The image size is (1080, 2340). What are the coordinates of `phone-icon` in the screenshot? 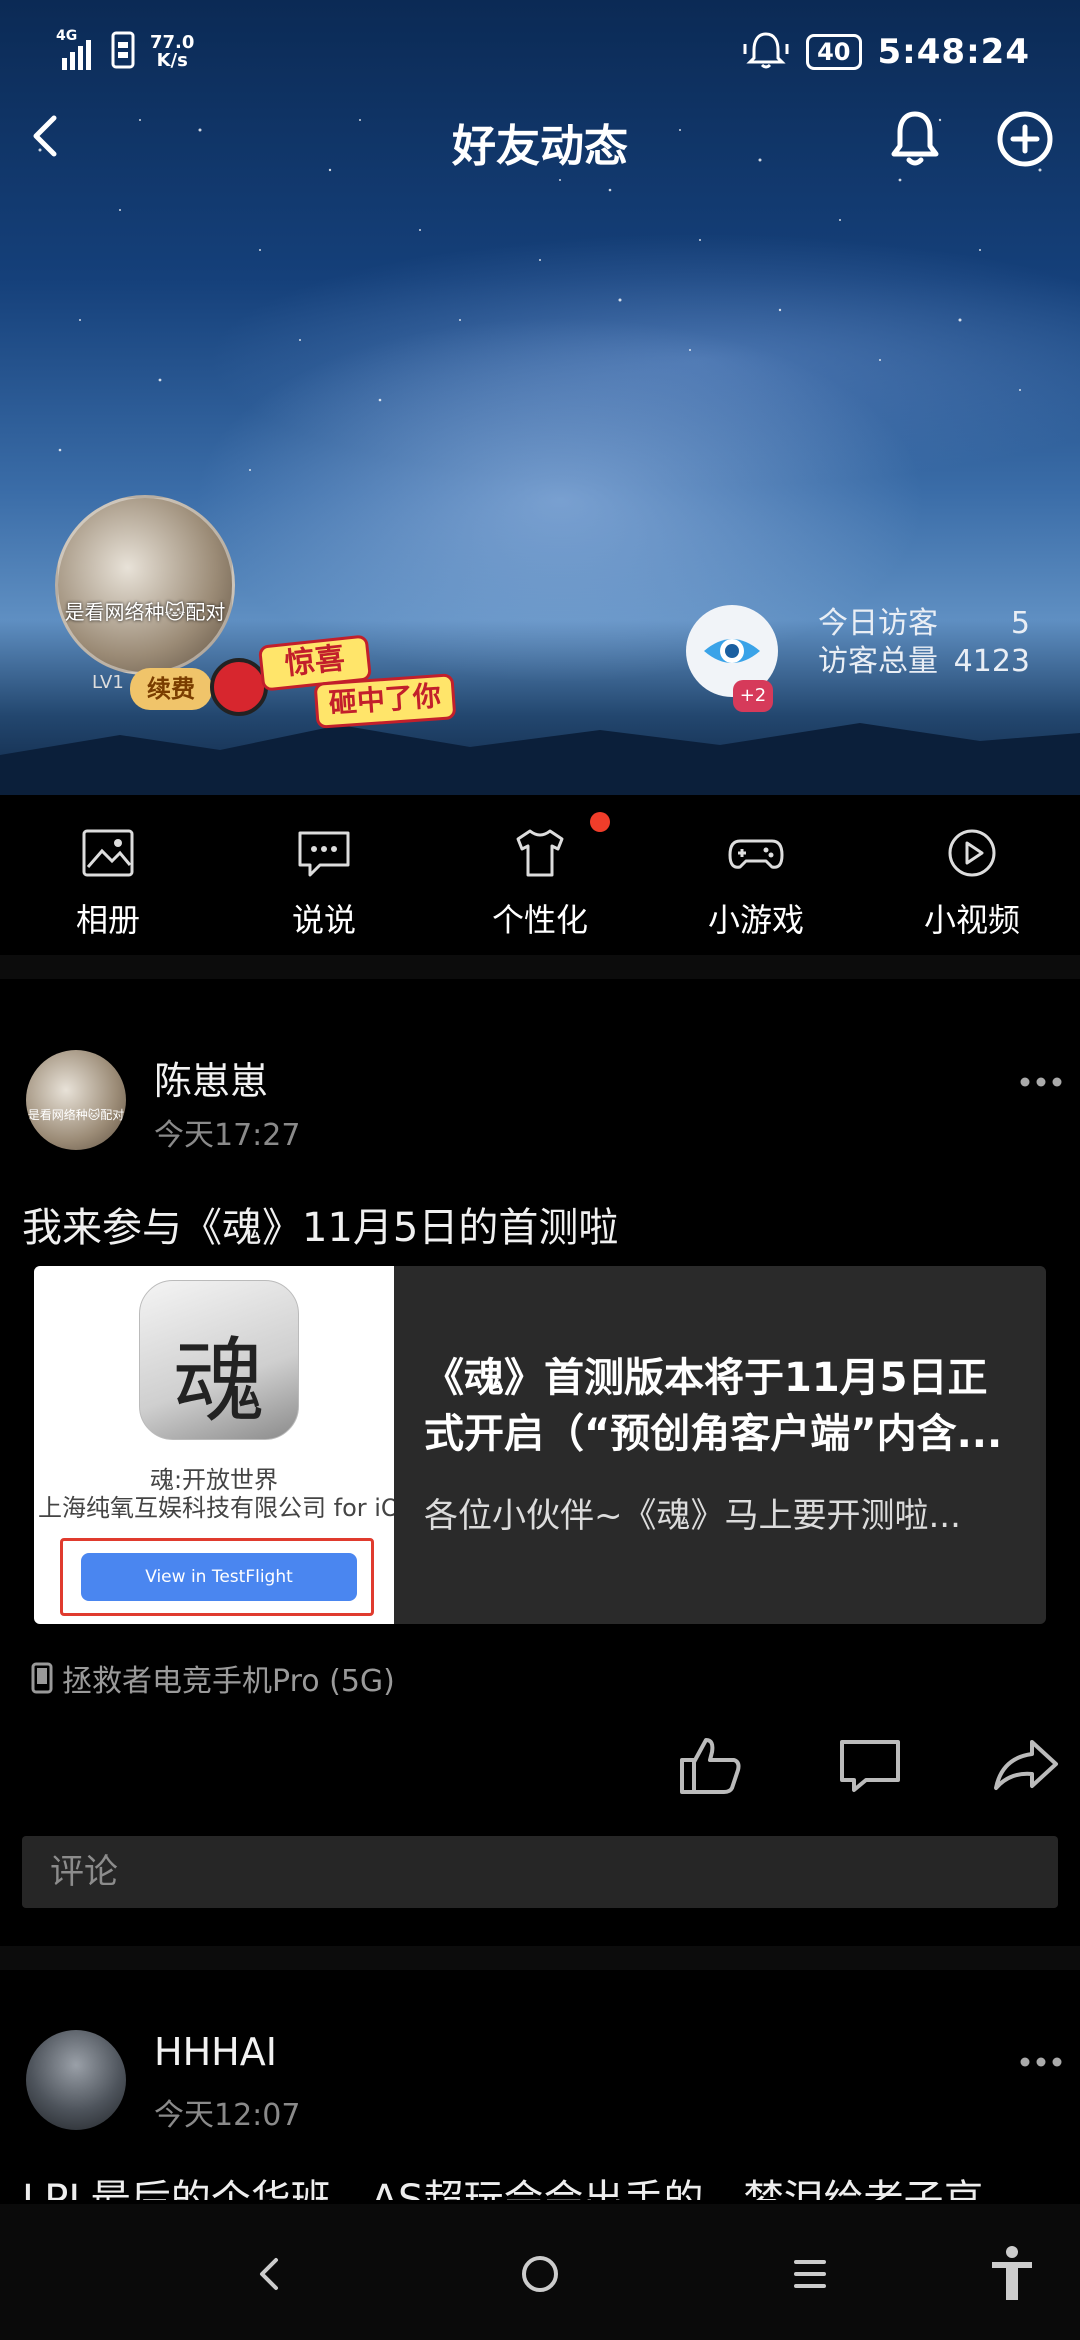 It's located at (42, 1678).